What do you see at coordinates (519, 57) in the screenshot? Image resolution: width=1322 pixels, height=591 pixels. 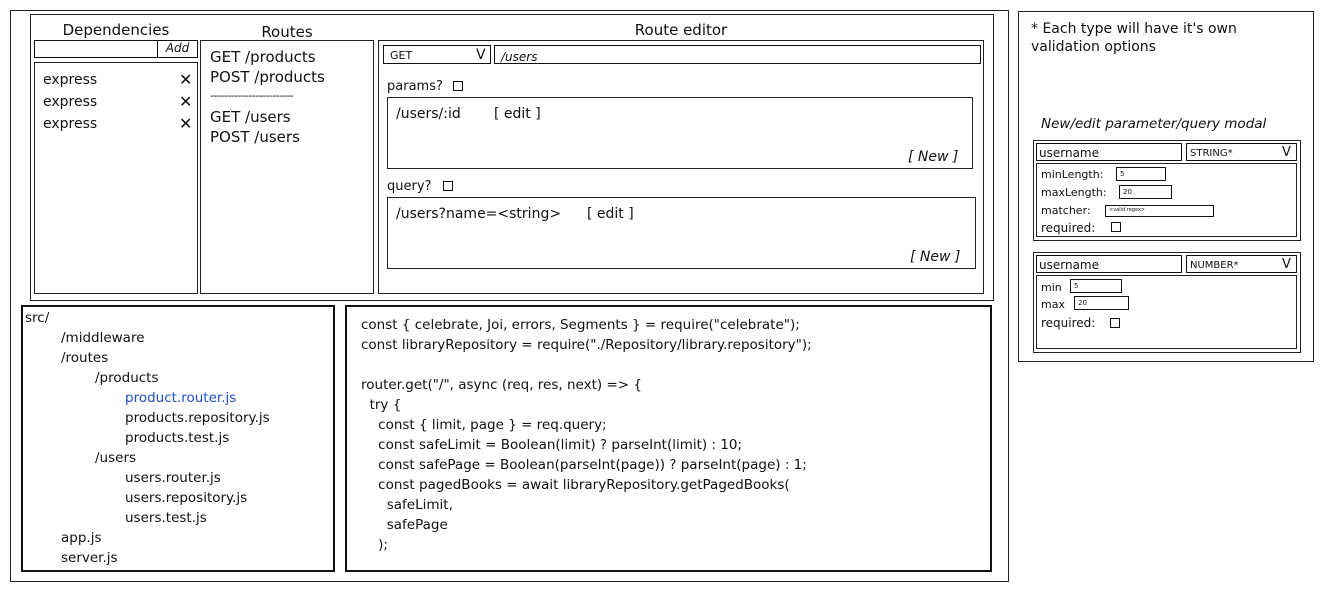 I see `path-value: /users` at bounding box center [519, 57].